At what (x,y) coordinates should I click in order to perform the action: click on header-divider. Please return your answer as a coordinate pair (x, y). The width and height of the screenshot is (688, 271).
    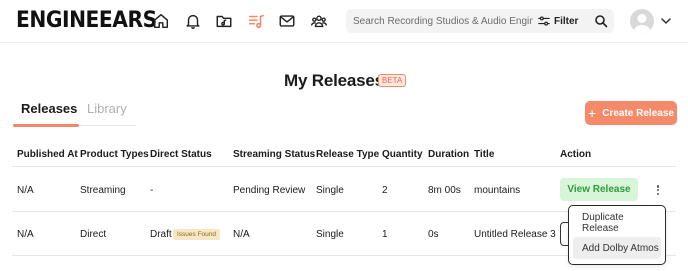
    Looking at the image, I should click on (344, 166).